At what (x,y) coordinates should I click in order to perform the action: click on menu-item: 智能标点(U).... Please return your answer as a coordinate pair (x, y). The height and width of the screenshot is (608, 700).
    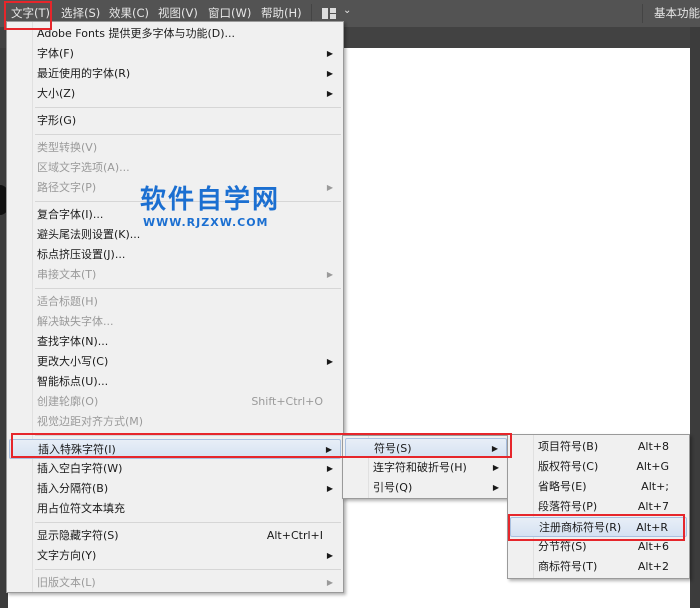
    Looking at the image, I should click on (175, 382).